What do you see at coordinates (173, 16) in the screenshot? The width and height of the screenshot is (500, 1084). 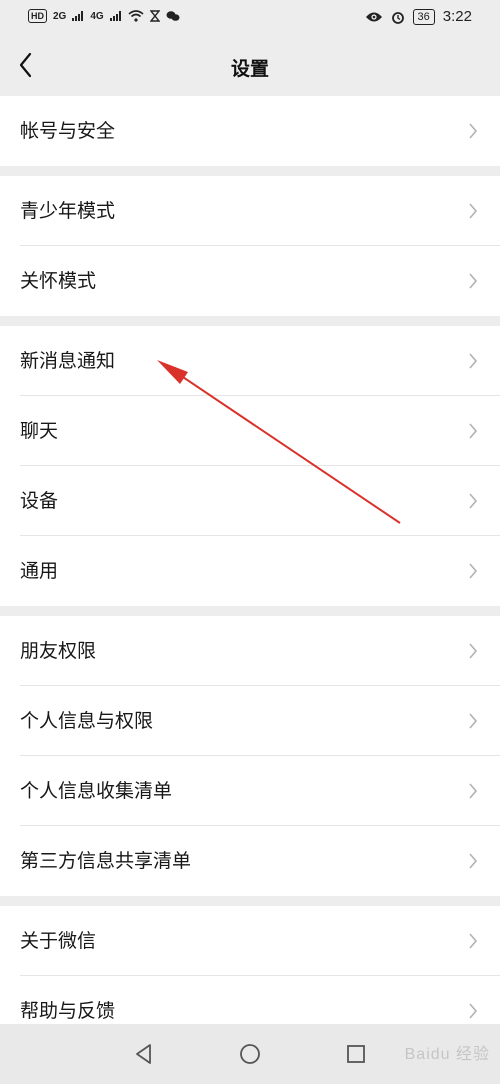 I see `wechat-icon` at bounding box center [173, 16].